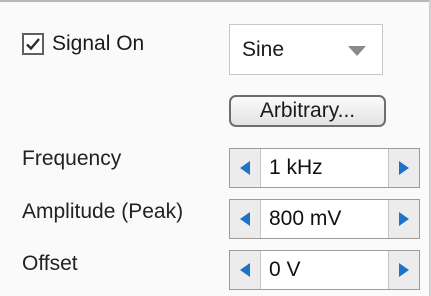 The image size is (431, 296). I want to click on frequency-decrement-button, so click(245, 168).